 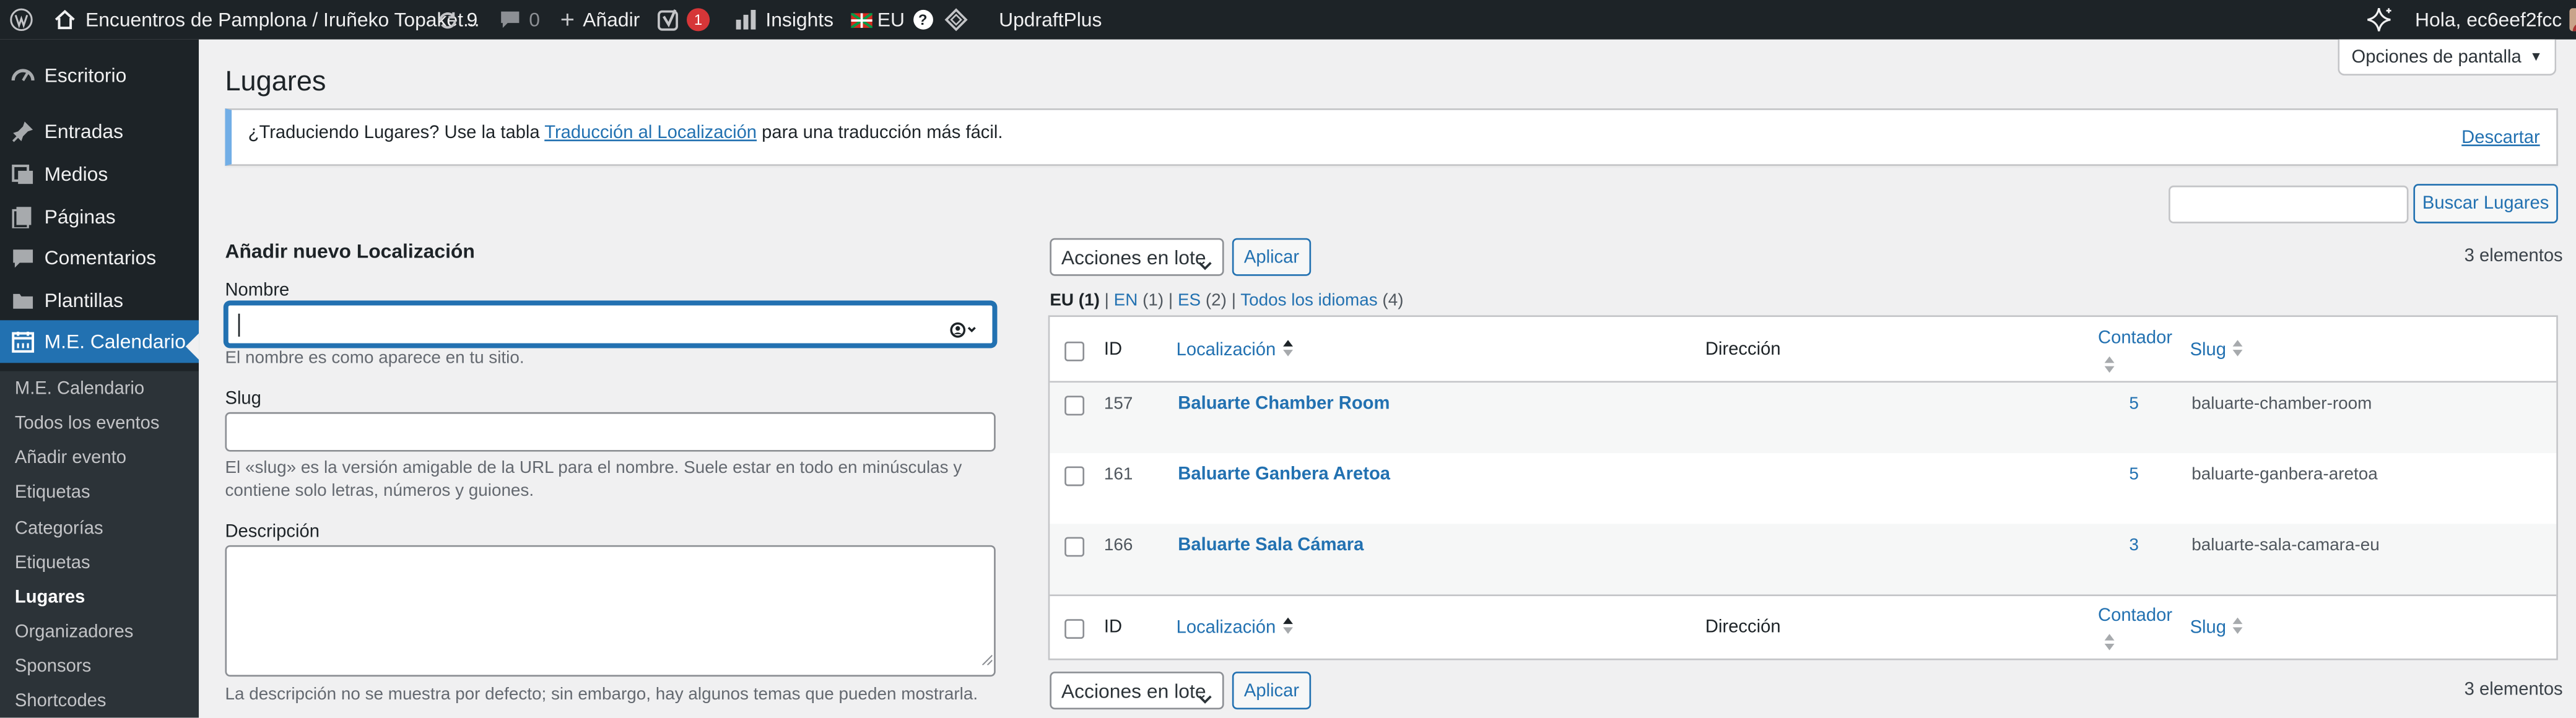 I want to click on column-footer-location-label: Localización, so click(x=1226, y=628).